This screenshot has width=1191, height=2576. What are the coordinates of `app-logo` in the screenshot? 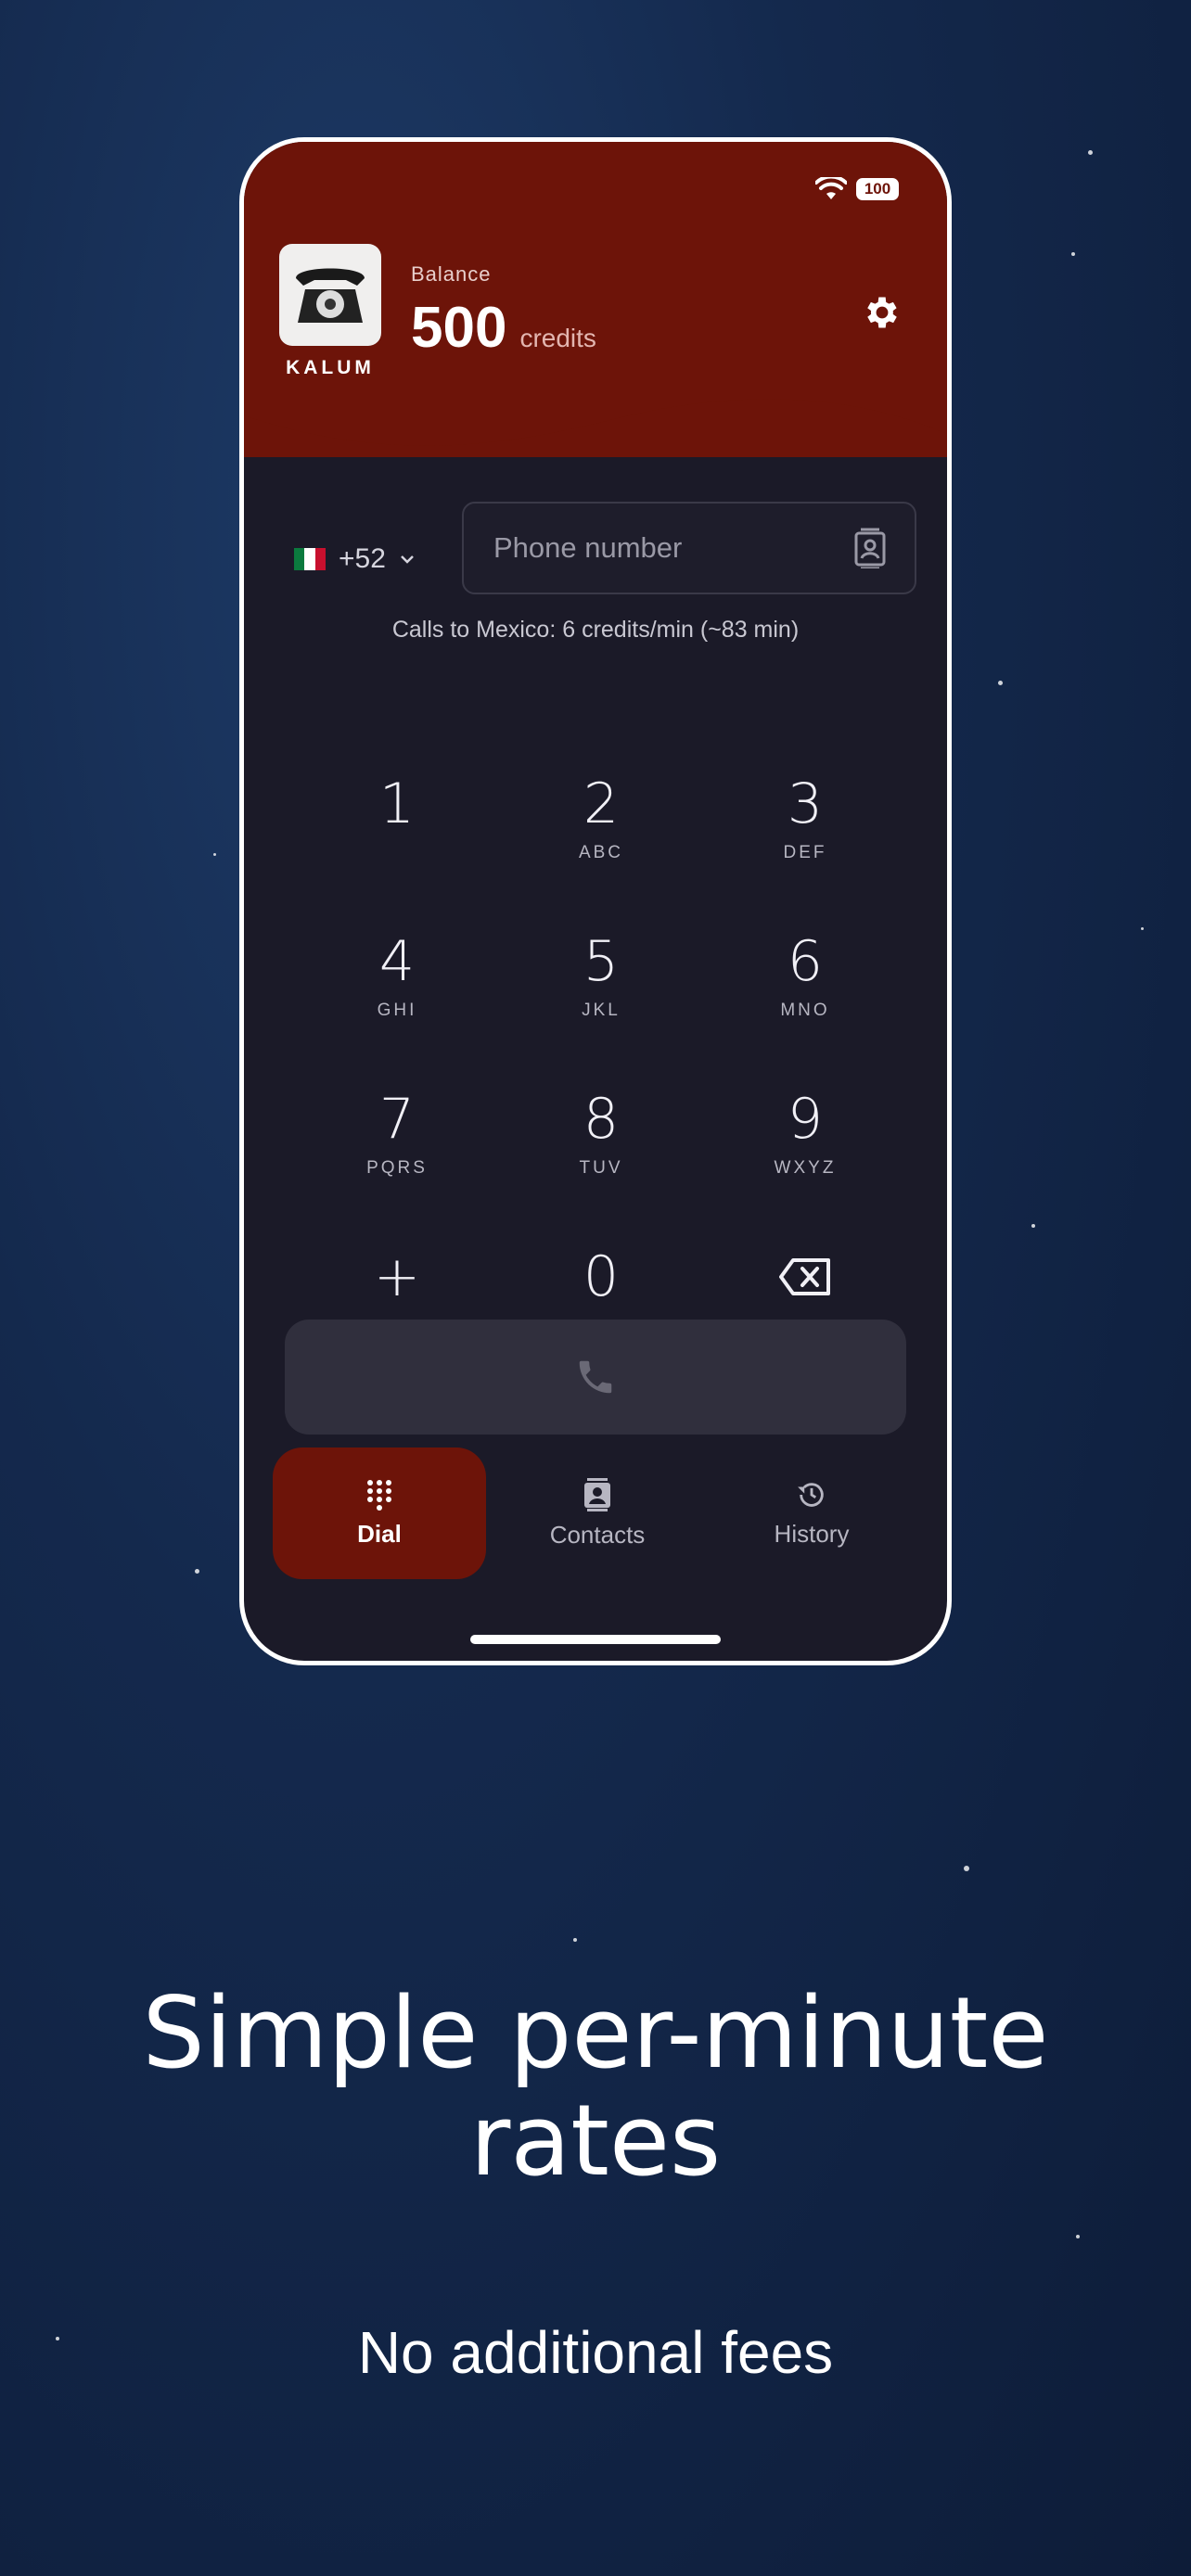 It's located at (330, 295).